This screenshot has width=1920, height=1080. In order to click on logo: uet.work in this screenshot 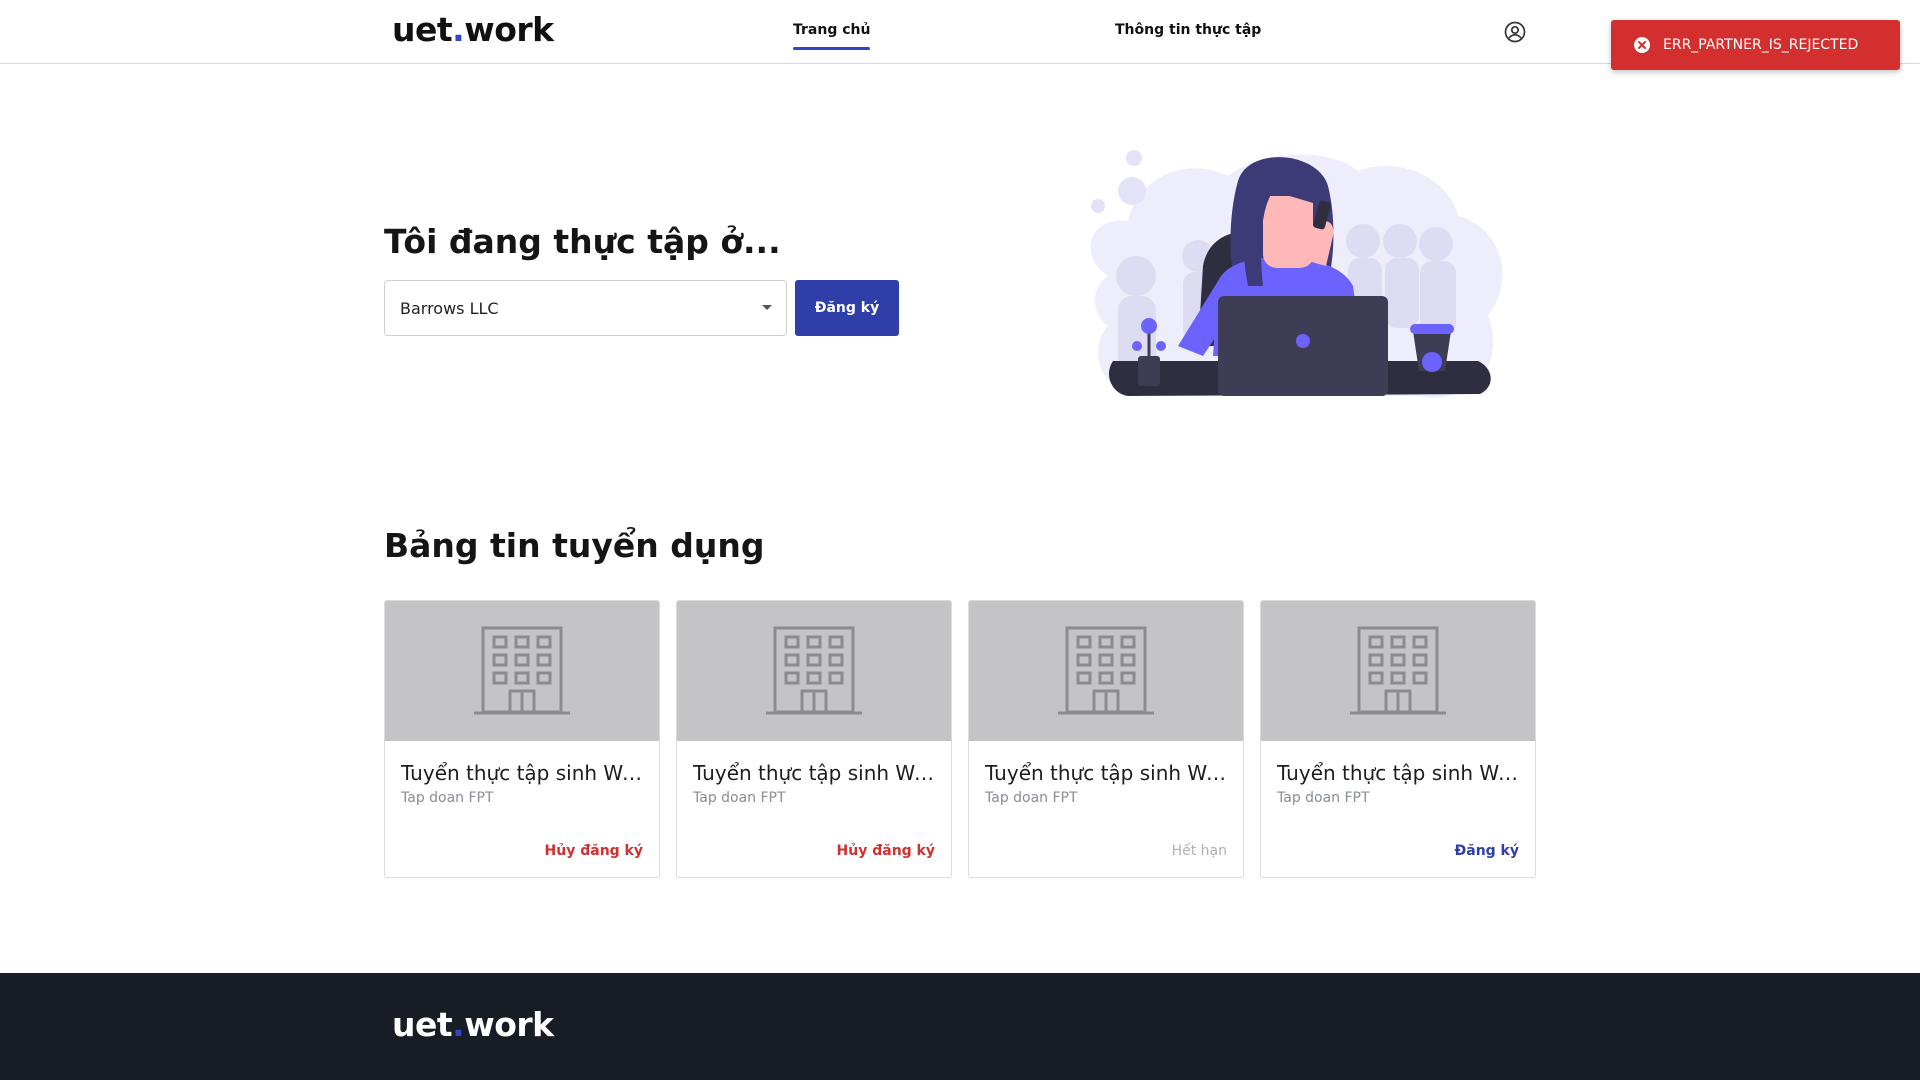, I will do `click(473, 29)`.